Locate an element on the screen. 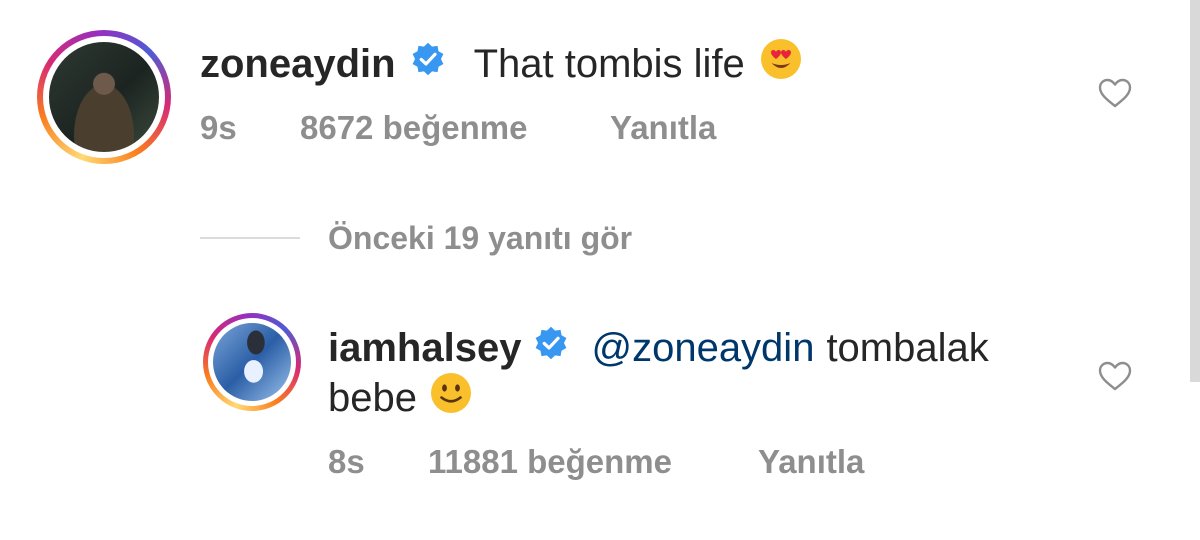  comment-meta: 9s 8672 beğenme Yanıtla is located at coordinates (458, 128).